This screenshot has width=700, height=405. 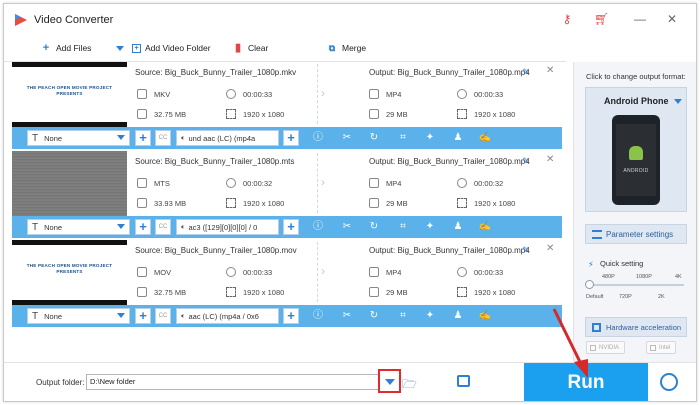 I want to click on phone-brand: ANDROID, so click(x=636, y=171).